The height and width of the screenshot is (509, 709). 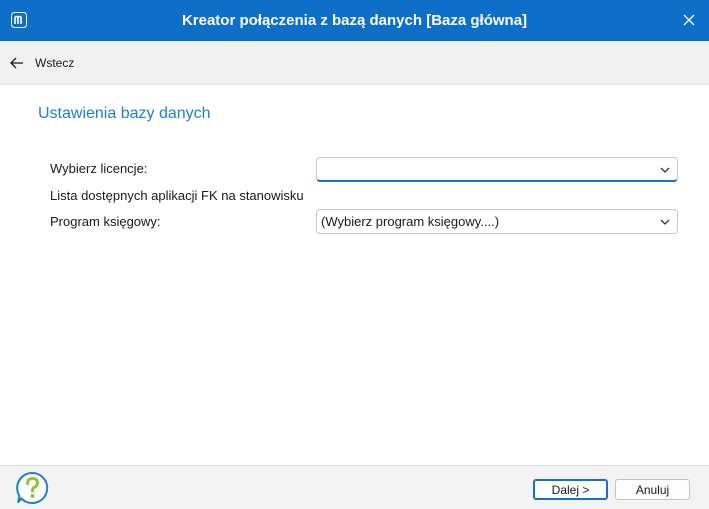 What do you see at coordinates (99, 168) in the screenshot?
I see `license-label: Wybierz licencje:` at bounding box center [99, 168].